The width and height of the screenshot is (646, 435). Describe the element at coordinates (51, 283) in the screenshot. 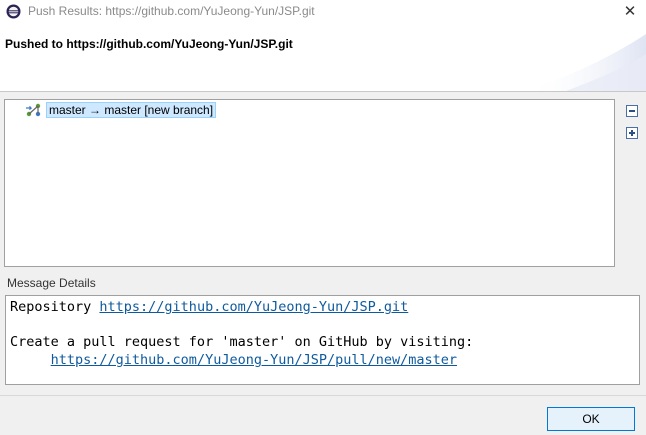

I see `message-details-label: Message Details` at that location.